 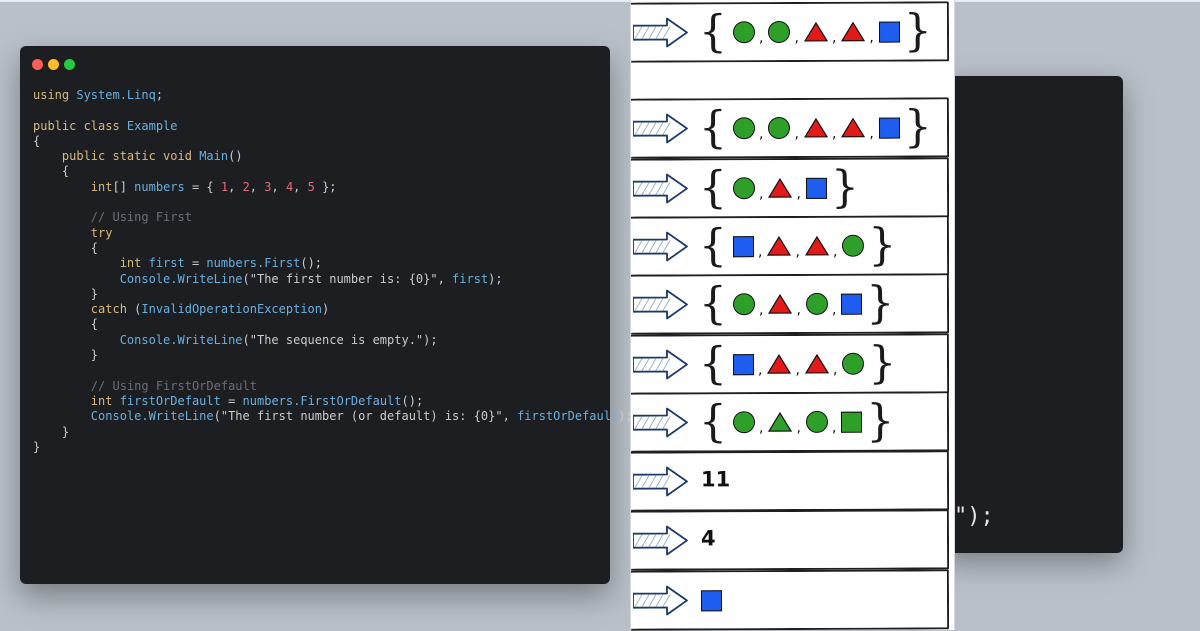 I want to click on code-line: public static void Main(), so click(x=333, y=156).